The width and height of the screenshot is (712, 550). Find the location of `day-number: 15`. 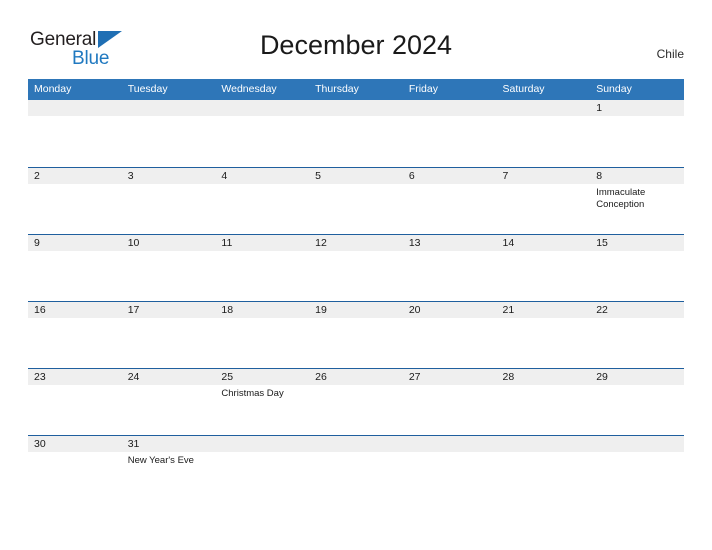

day-number: 15 is located at coordinates (637, 242).